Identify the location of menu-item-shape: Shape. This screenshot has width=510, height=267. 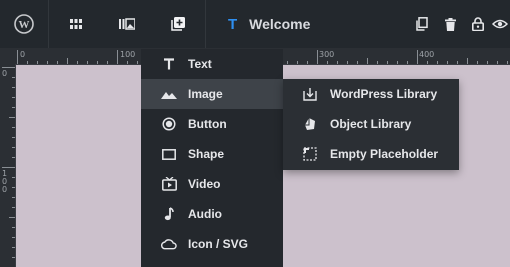
(212, 154).